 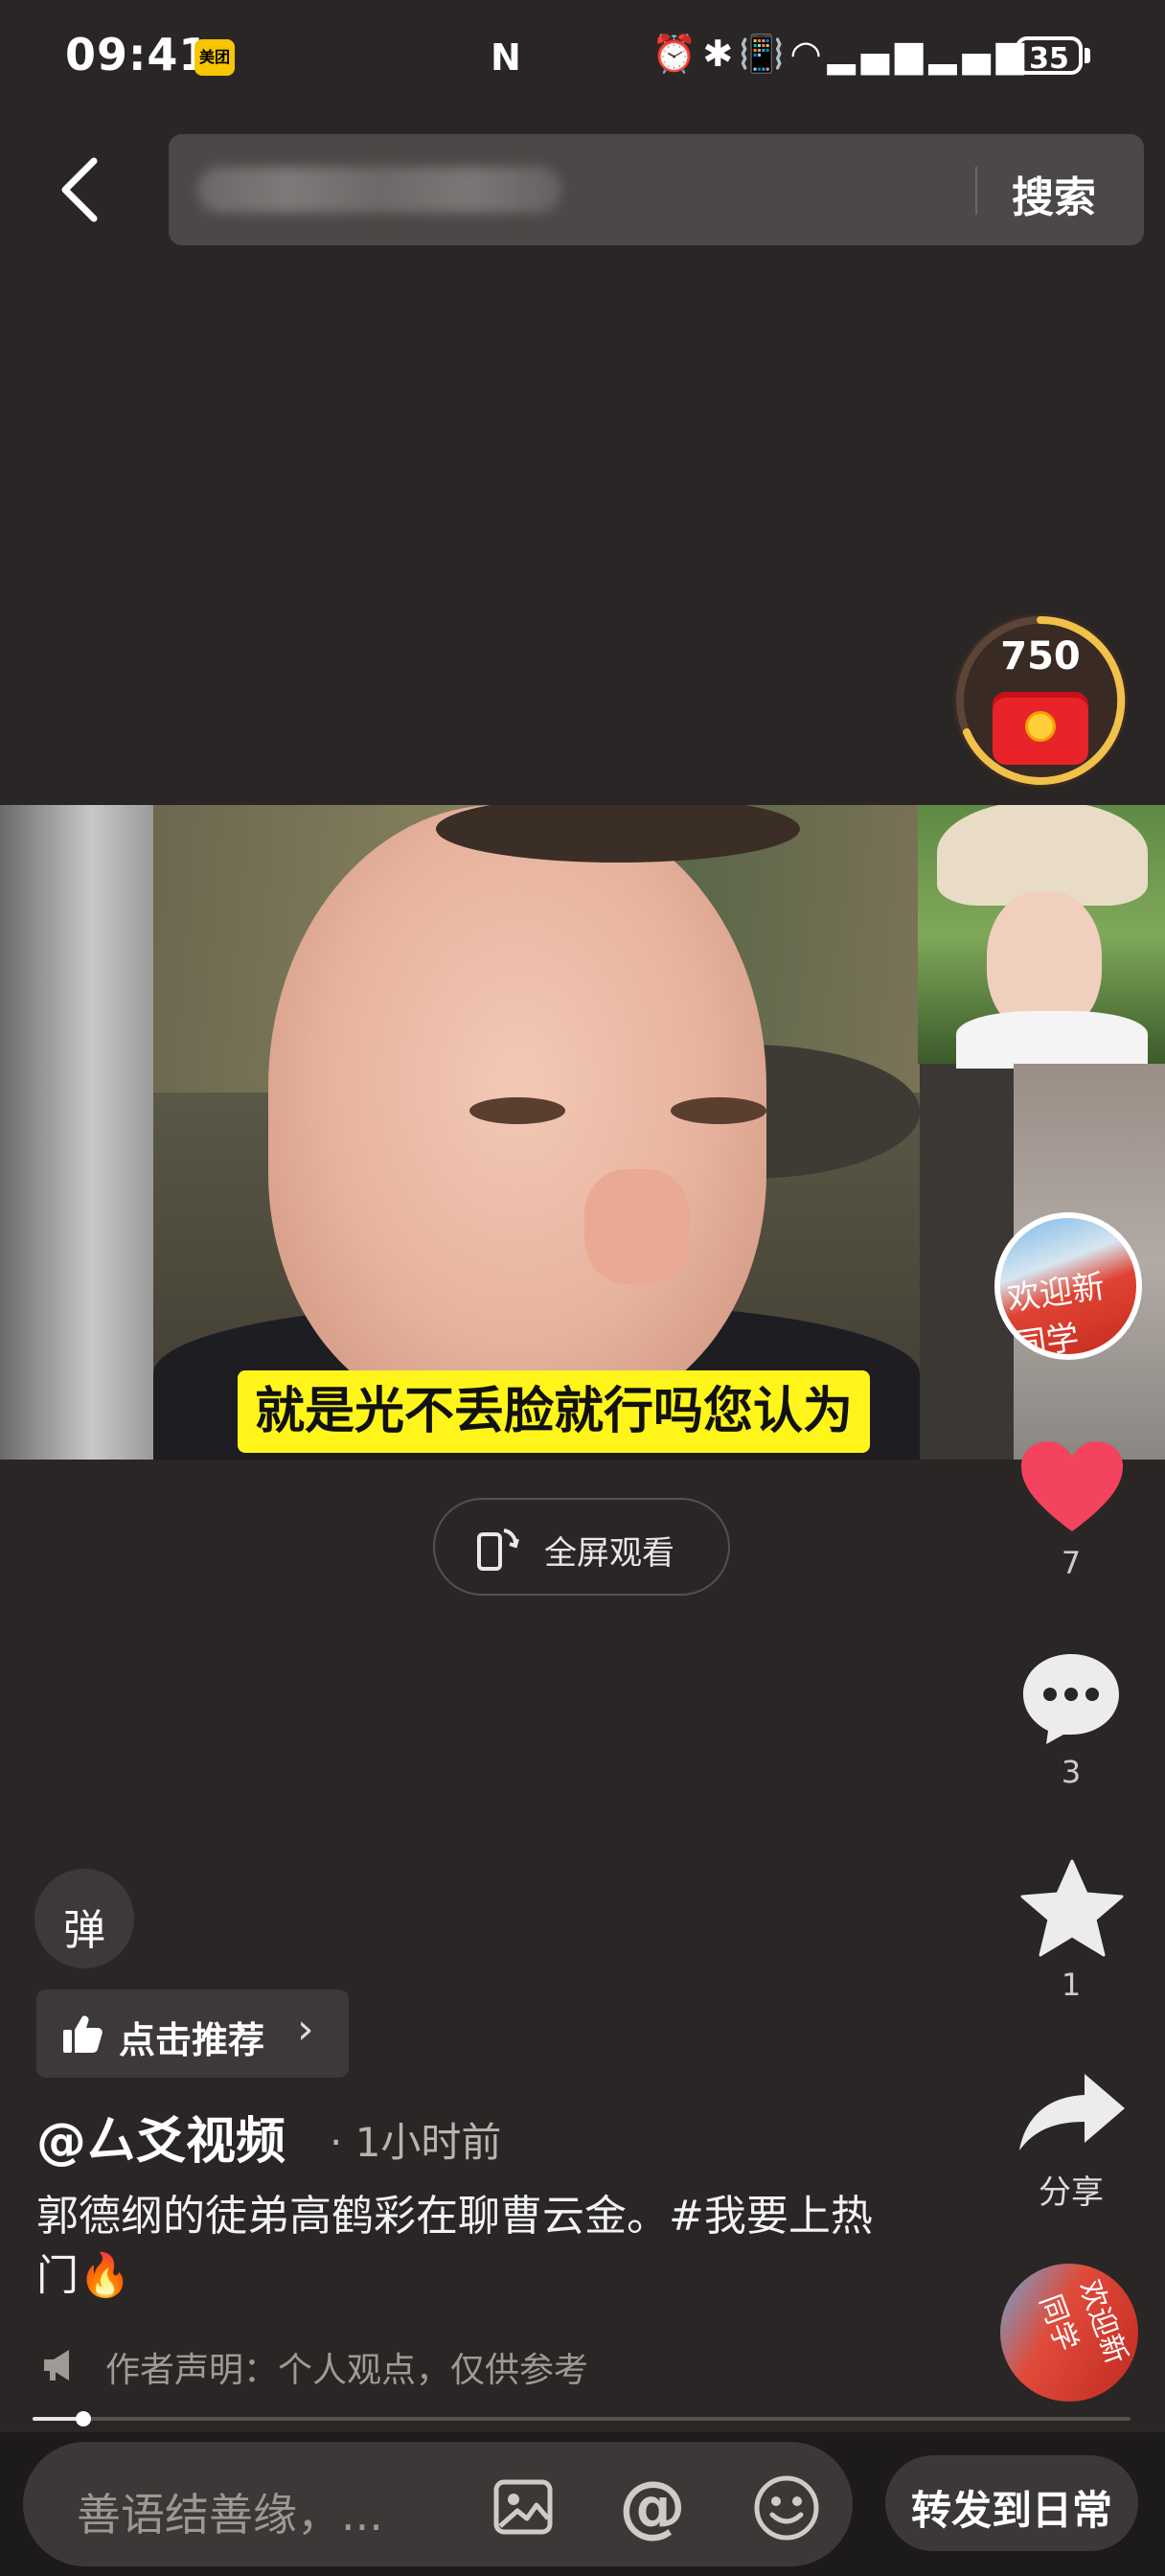 I want to click on search-query-blurred, so click(x=379, y=190).